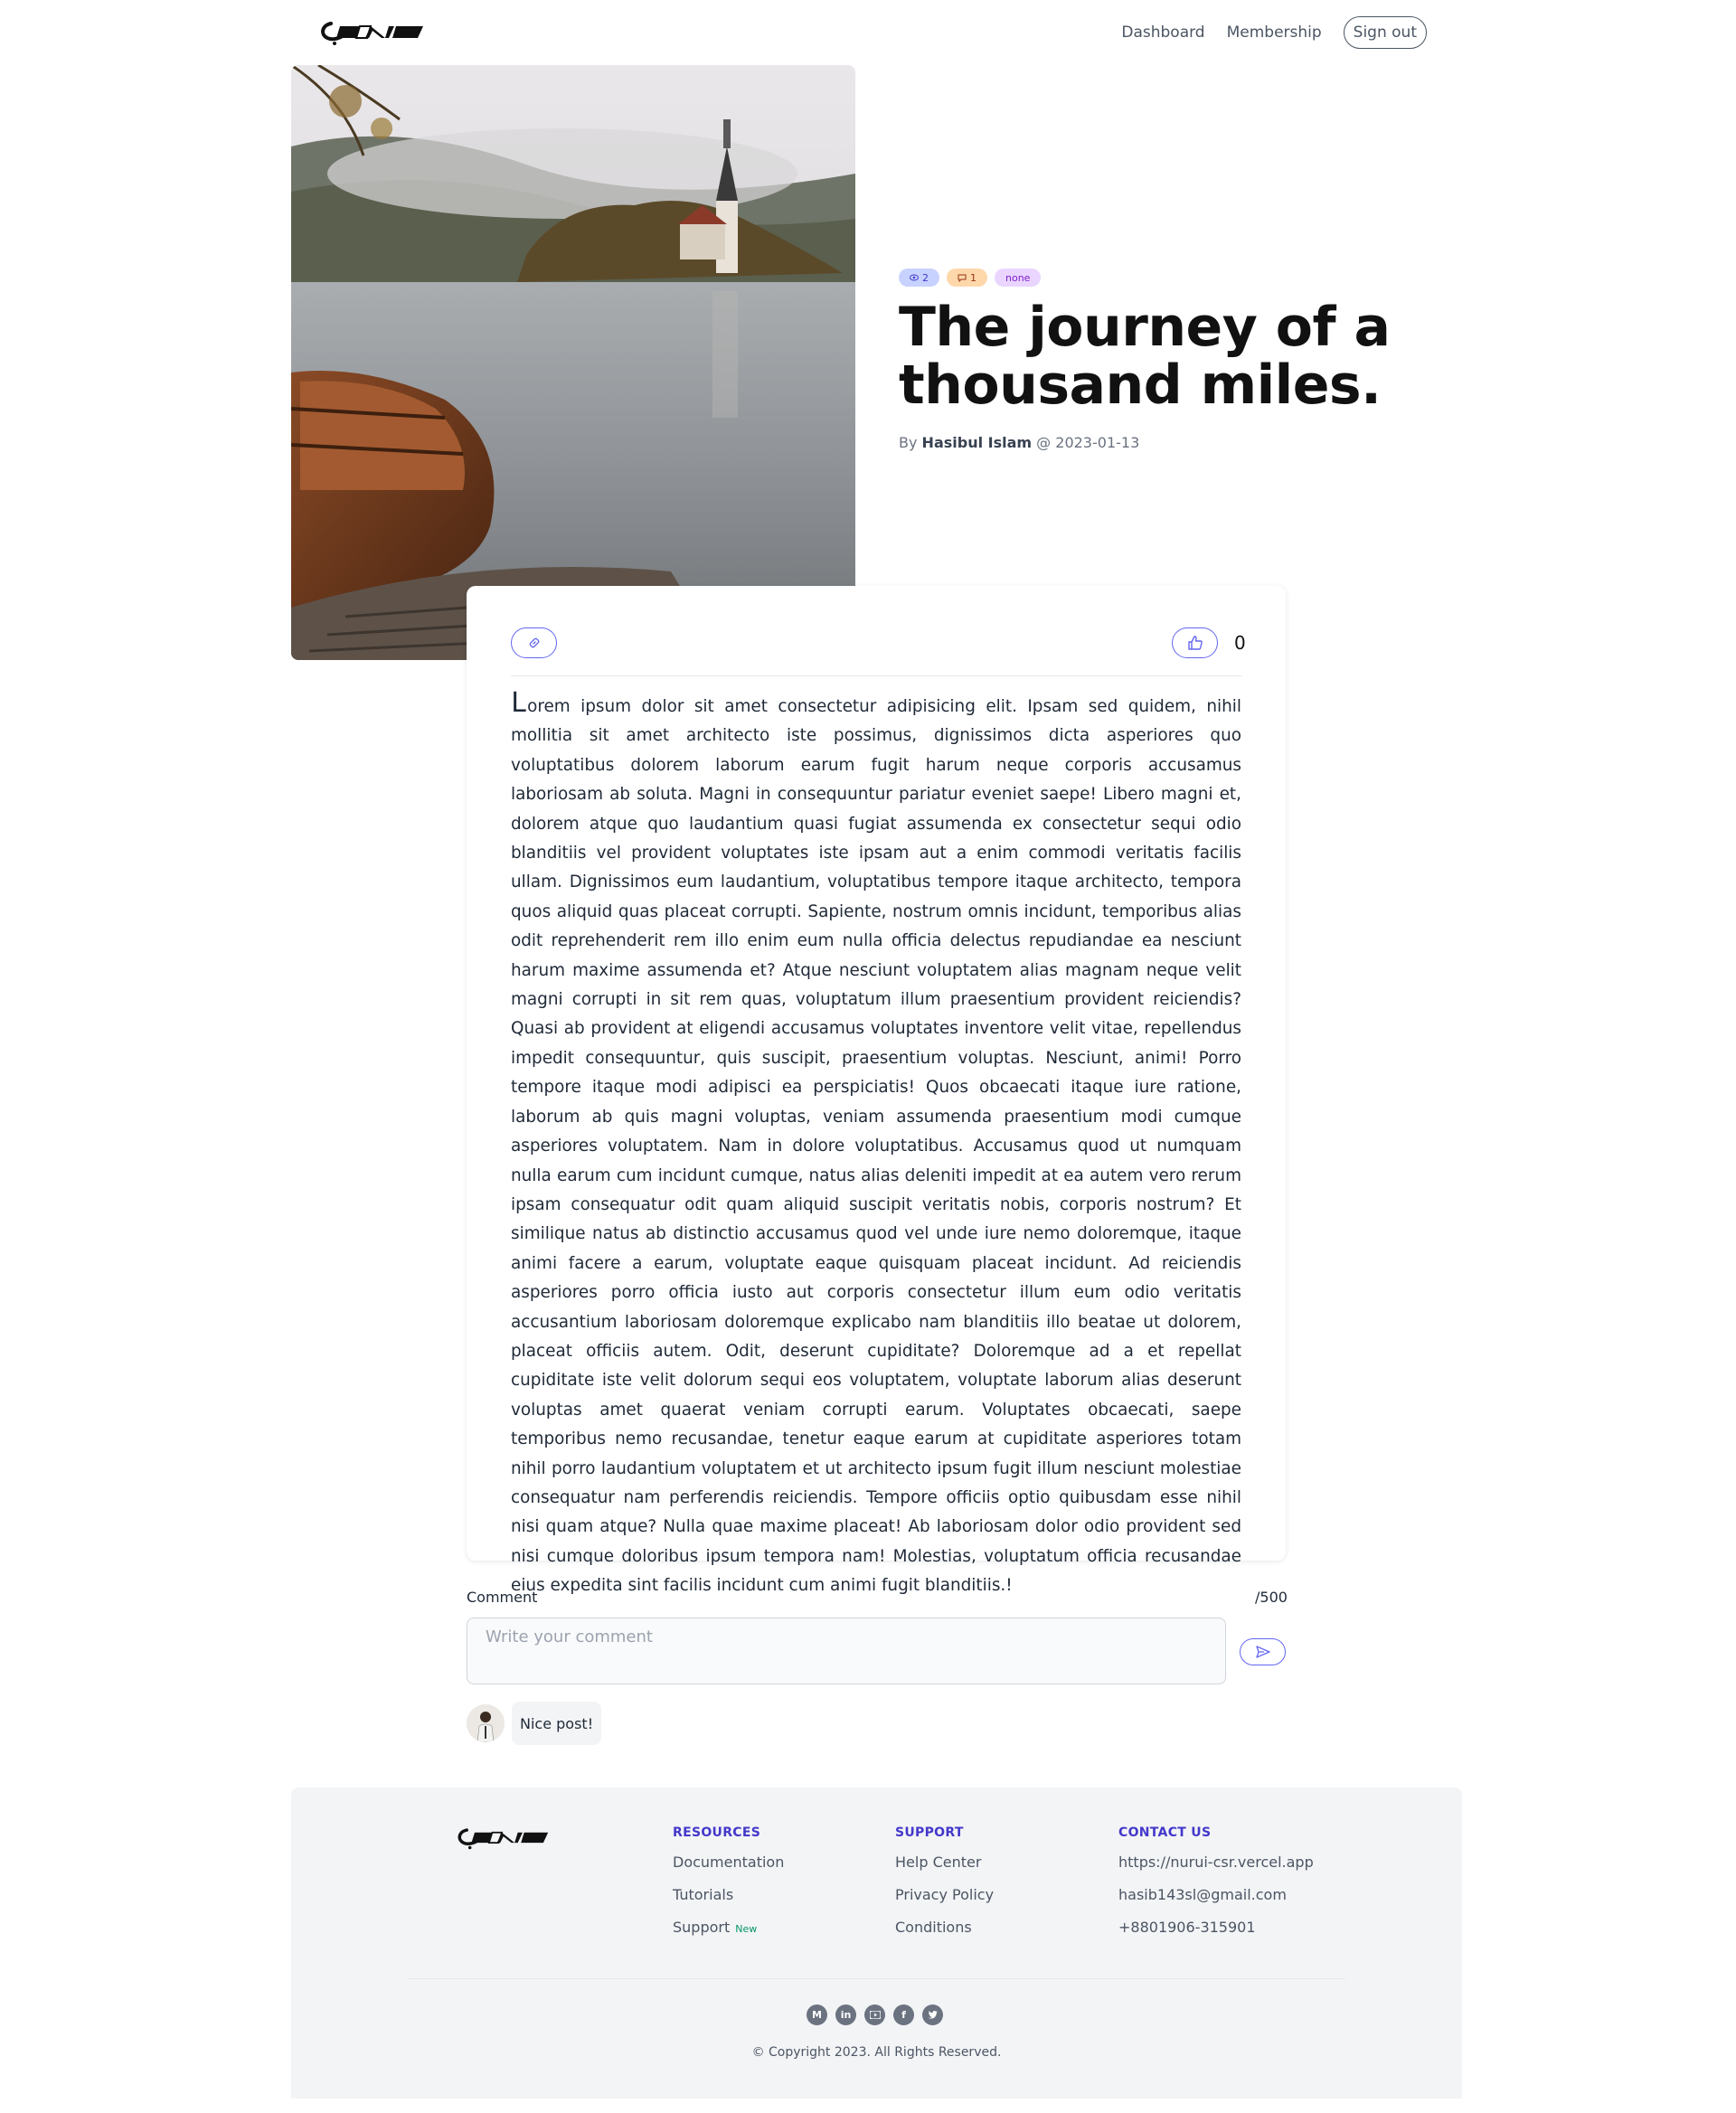 The image size is (1736, 2113). I want to click on footer-contact-heading: CONTACT US, so click(1165, 1832).